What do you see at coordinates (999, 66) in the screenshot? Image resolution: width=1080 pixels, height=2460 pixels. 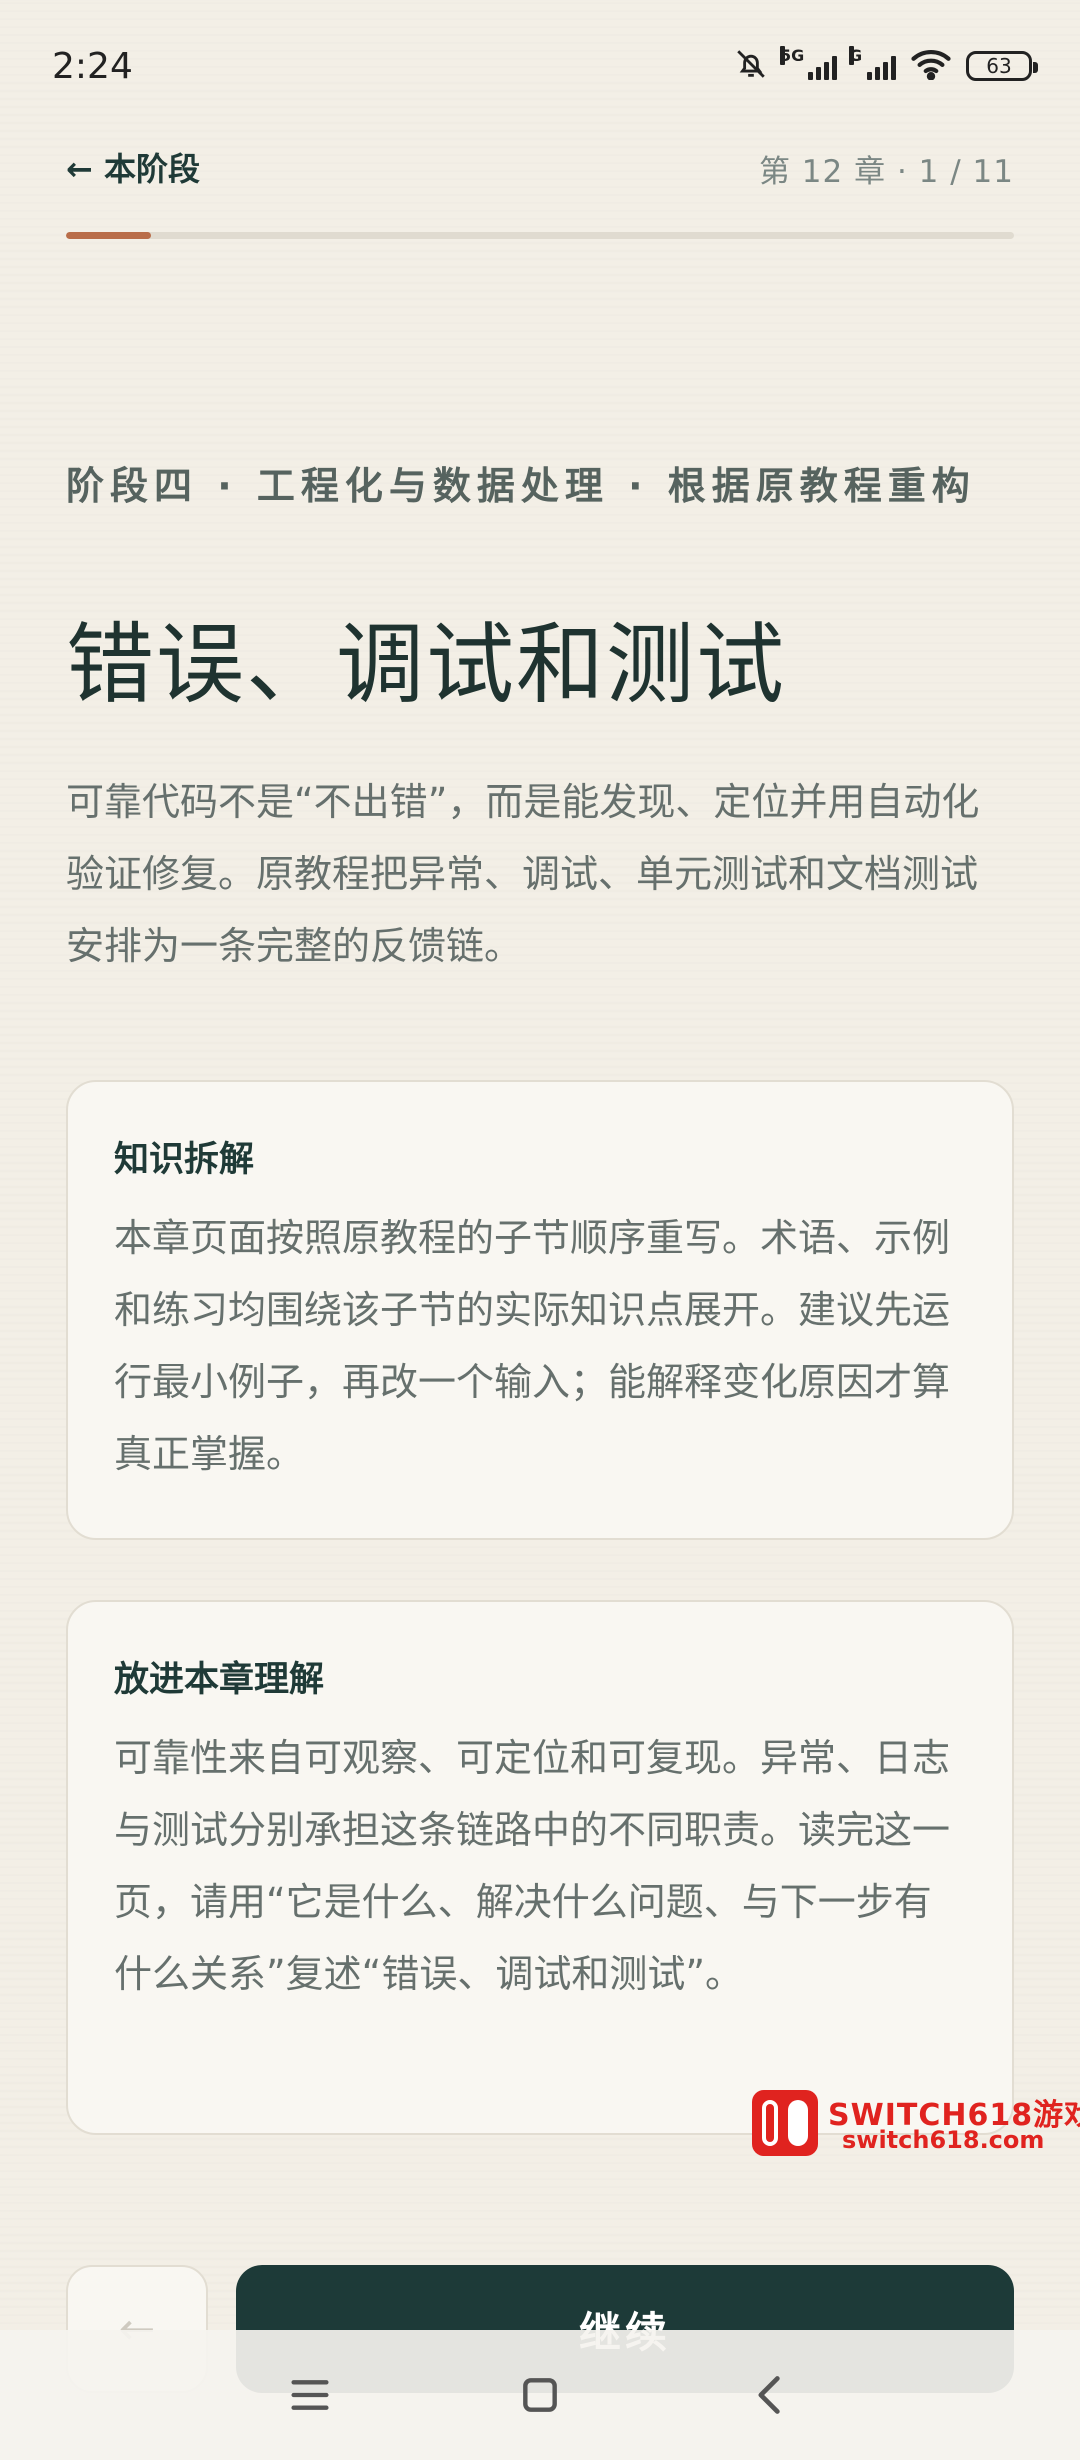 I see `battery-level: 63` at bounding box center [999, 66].